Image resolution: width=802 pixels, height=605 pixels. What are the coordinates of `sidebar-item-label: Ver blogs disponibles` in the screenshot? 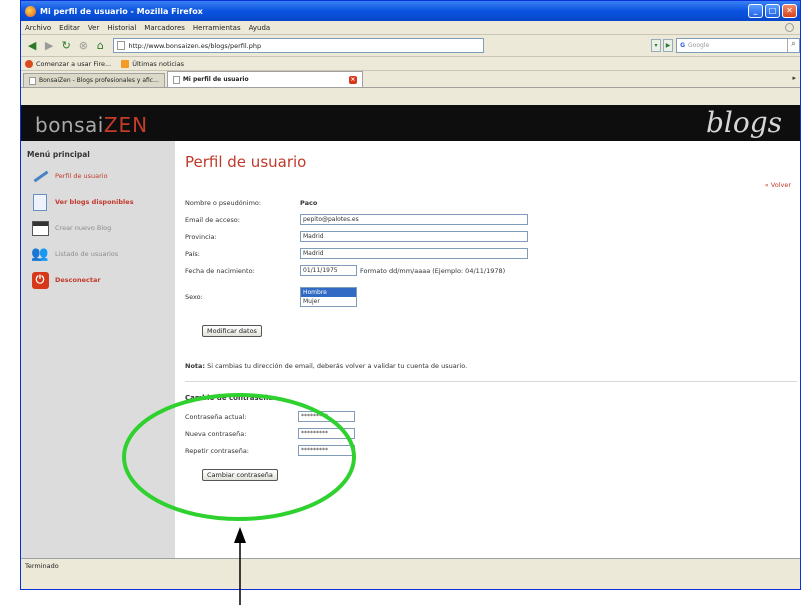 It's located at (94, 202).